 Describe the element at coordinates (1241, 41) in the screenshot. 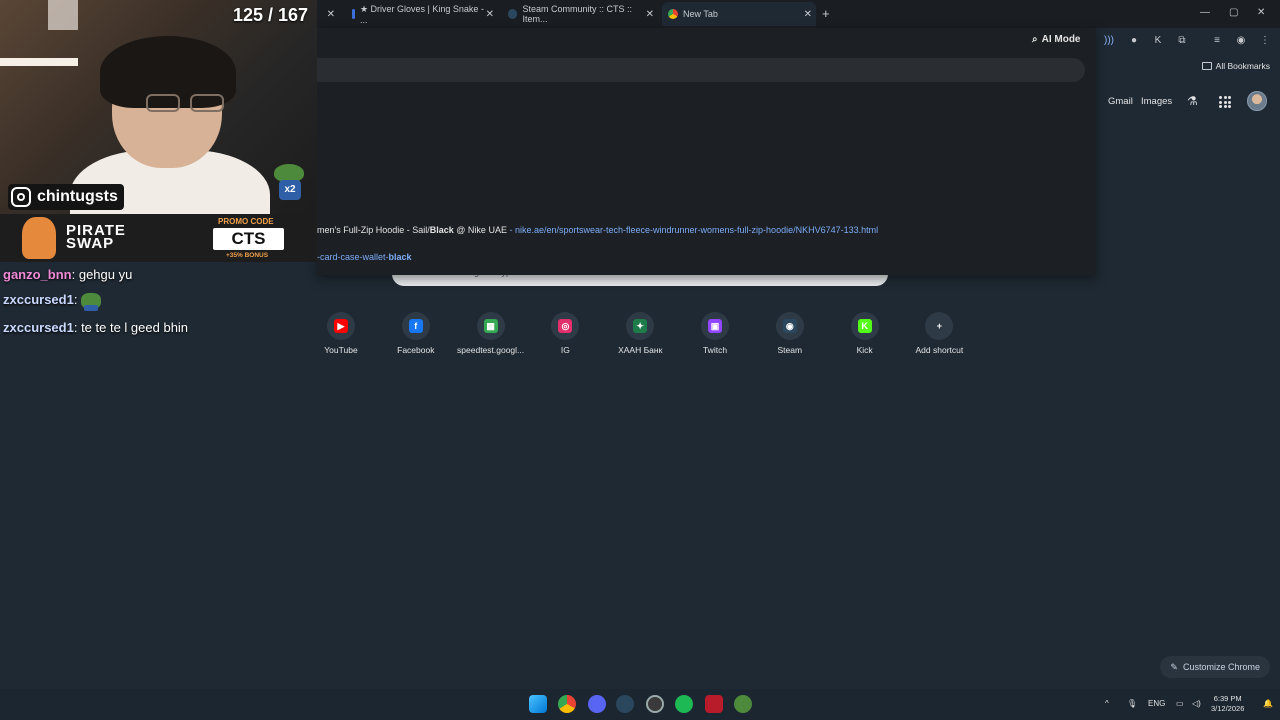

I see `profile-avatar-icon: ◉` at that location.